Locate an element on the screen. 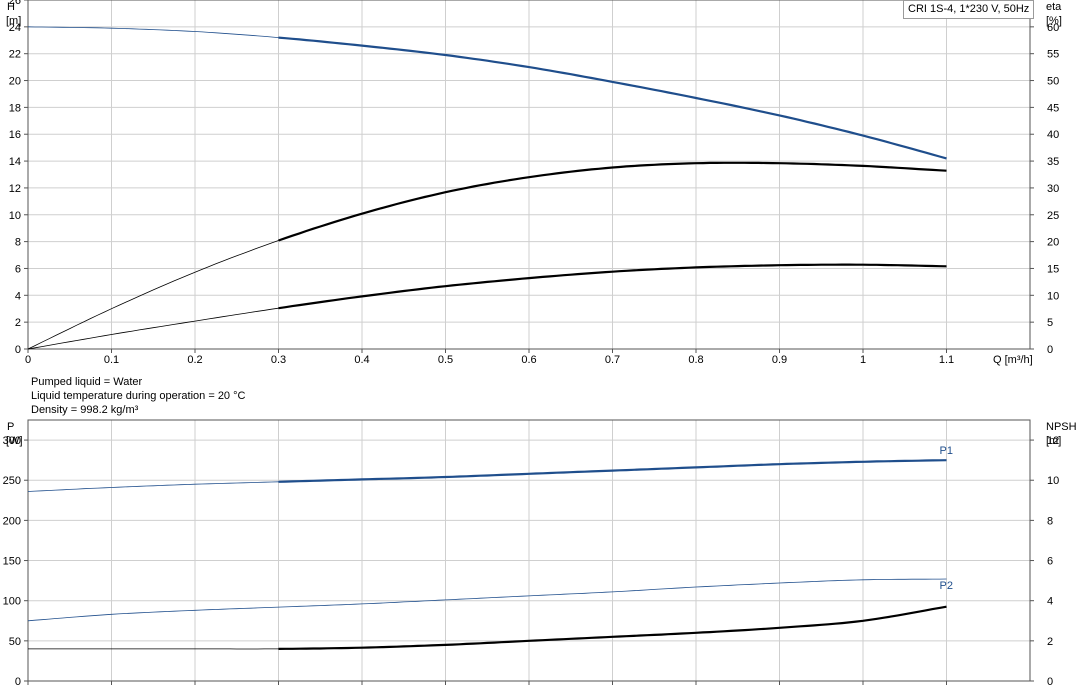 This screenshot has height=700, width=1082. density-text: Density = 998.2 kg/m³ is located at coordinates (85, 410).